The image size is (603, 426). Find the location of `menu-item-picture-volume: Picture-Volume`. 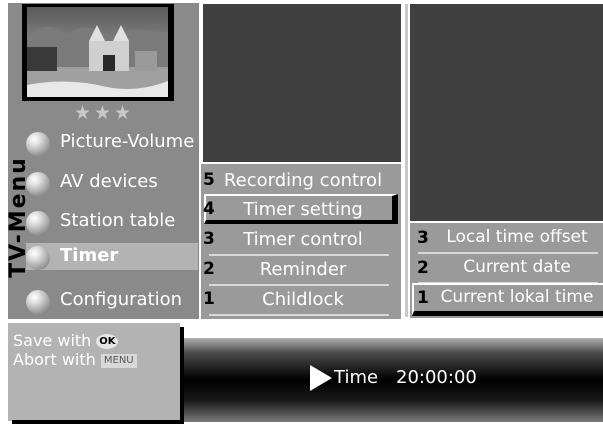

menu-item-picture-volume: Picture-Volume is located at coordinates (112, 143).